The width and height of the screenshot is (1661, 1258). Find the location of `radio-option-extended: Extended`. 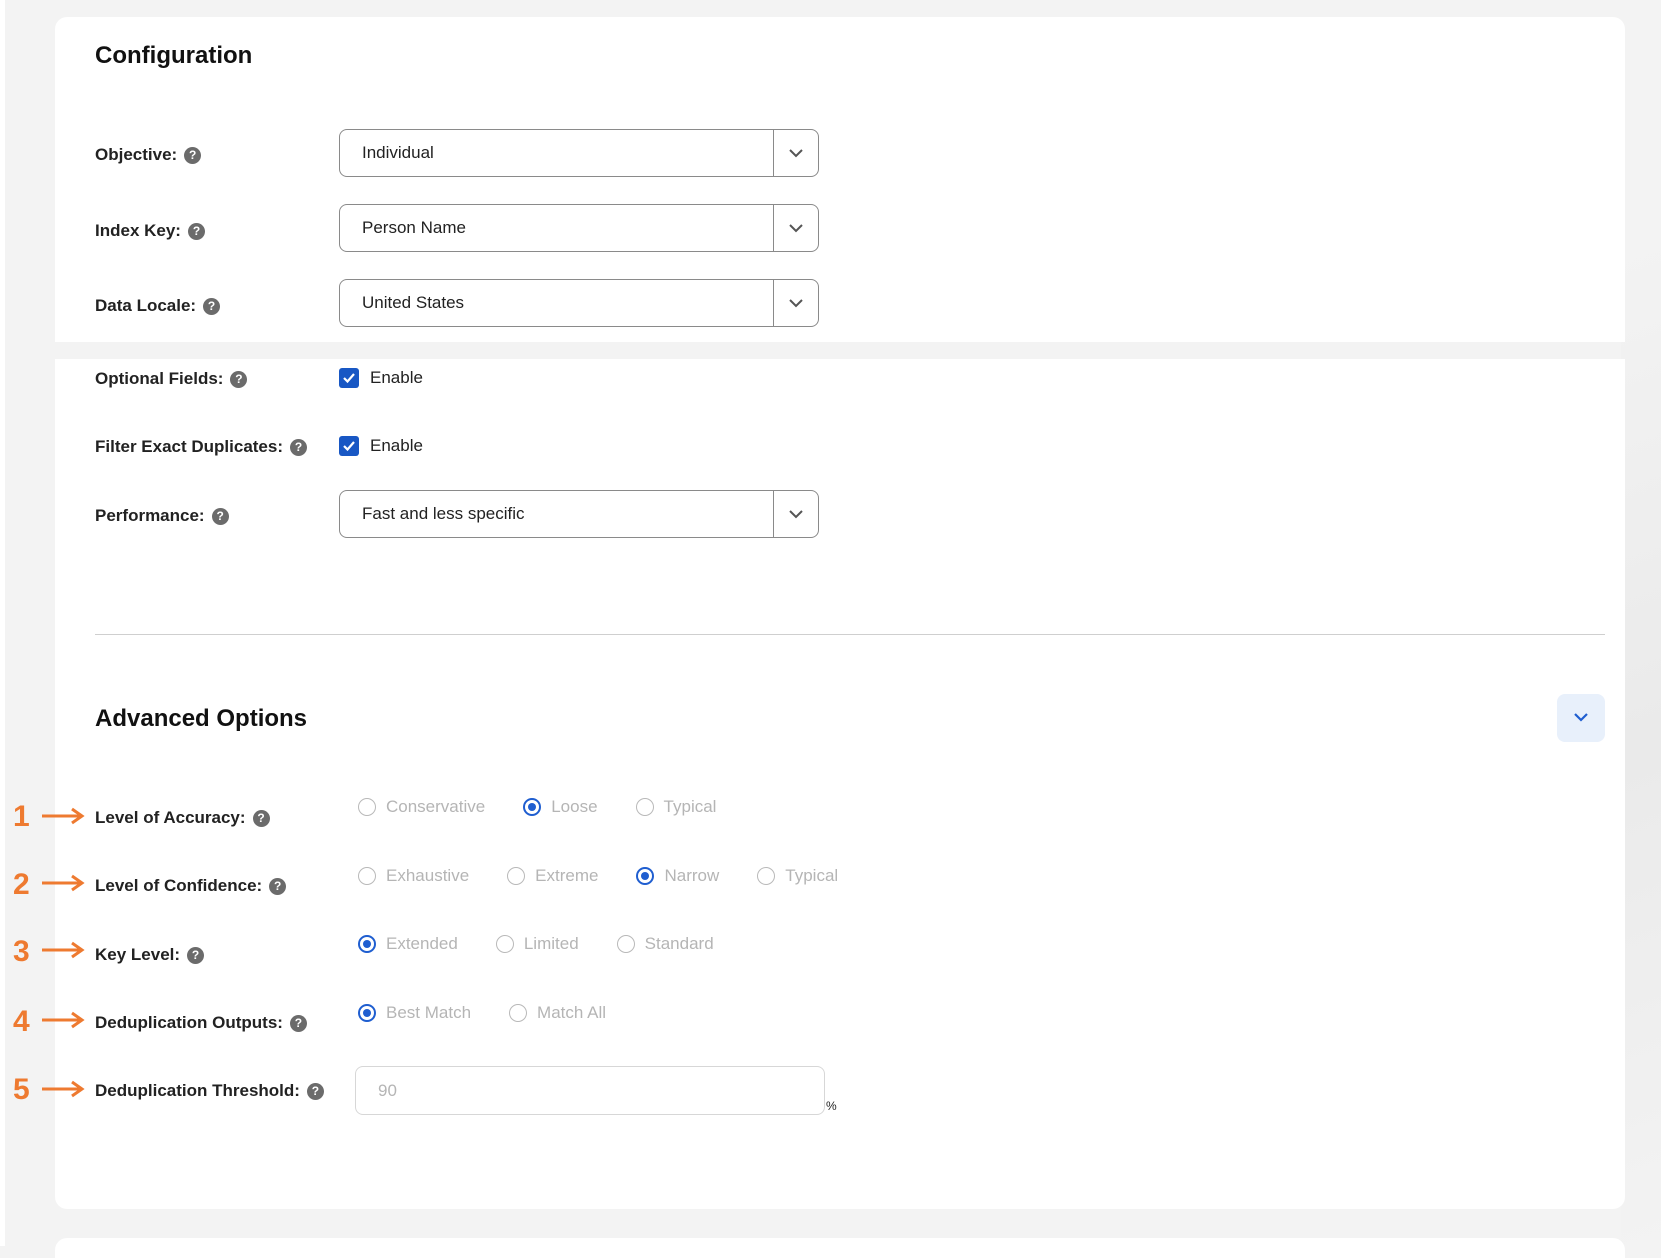

radio-option-extended: Extended is located at coordinates (408, 944).